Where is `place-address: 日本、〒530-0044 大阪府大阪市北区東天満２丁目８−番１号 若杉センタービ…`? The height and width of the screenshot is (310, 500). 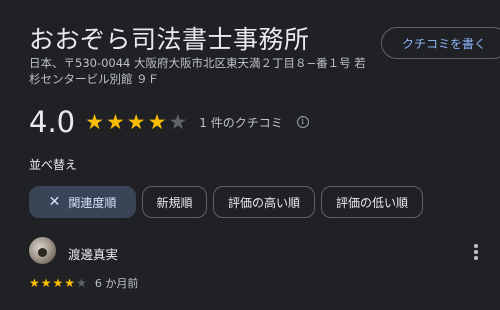 place-address: 日本、〒530-0044 大阪府大阪市北区東天満２丁目８−番１号 若杉センタービ… is located at coordinates (197, 71).